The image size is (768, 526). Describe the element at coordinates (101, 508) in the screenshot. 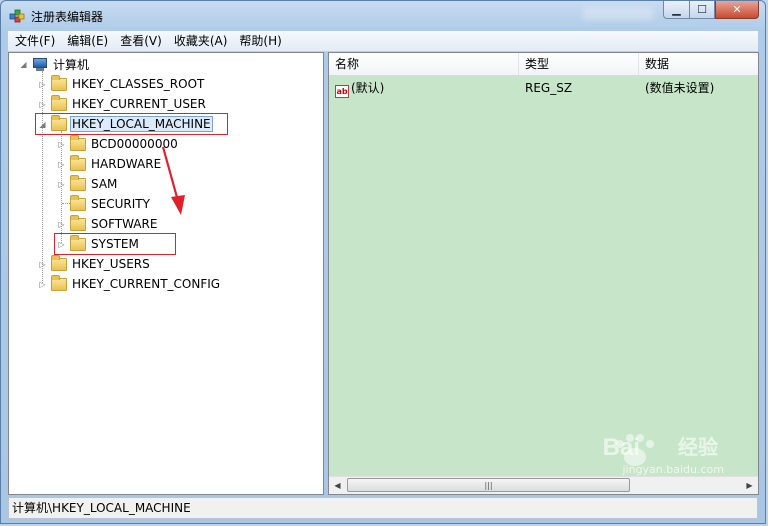

I see `status-path: 计算机\HKEY_LOCAL_MACHINE` at that location.